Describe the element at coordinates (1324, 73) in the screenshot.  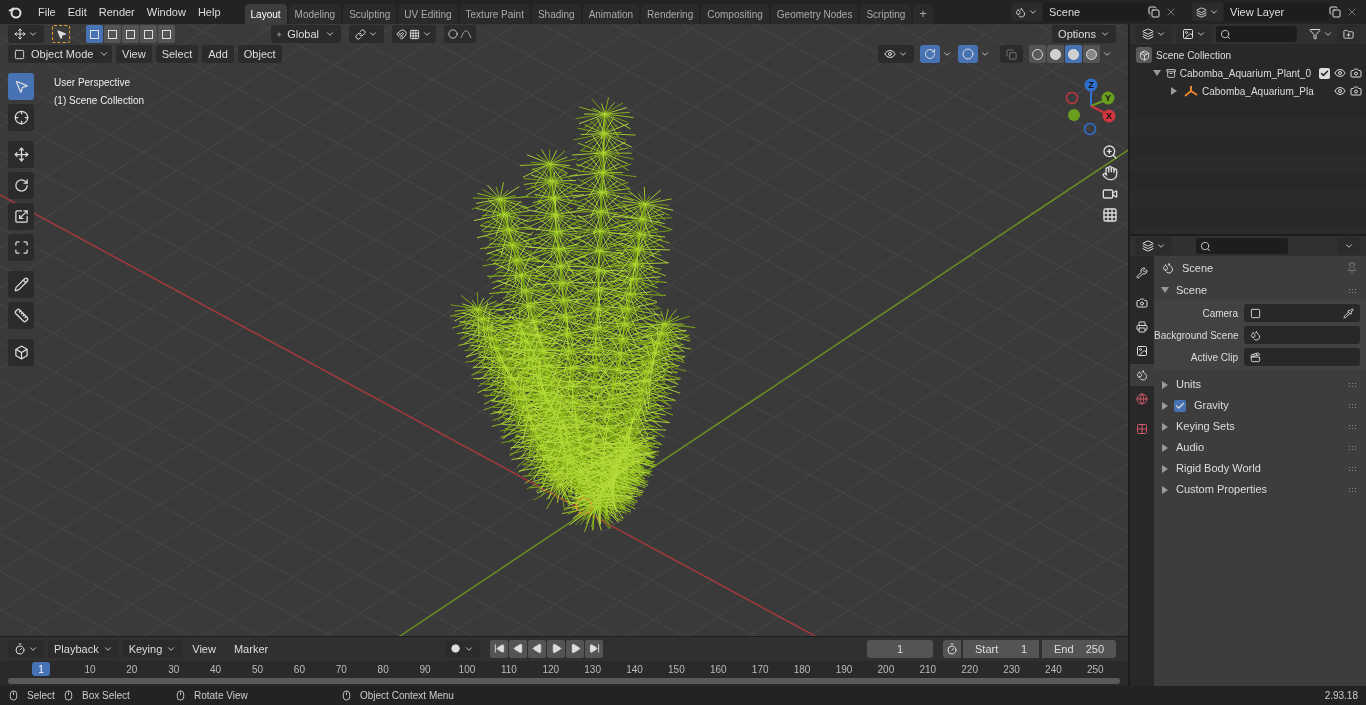
I see `exclude-checkbox` at that location.